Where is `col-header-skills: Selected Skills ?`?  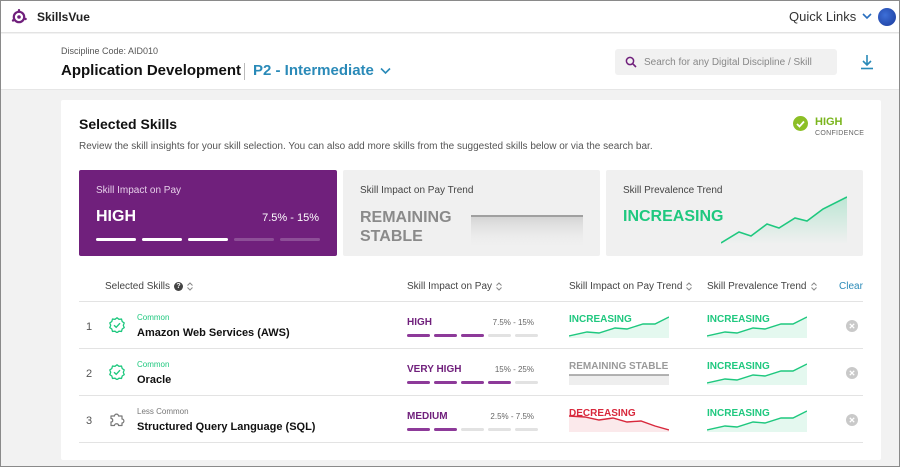 col-header-skills: Selected Skills ? is located at coordinates (149, 286).